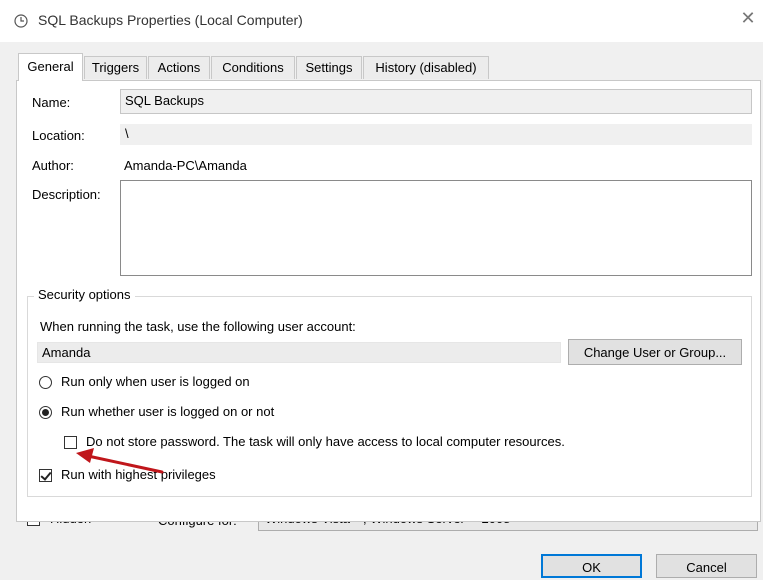 The width and height of the screenshot is (763, 580). What do you see at coordinates (706, 566) in the screenshot?
I see `cancel-button: Cancel` at bounding box center [706, 566].